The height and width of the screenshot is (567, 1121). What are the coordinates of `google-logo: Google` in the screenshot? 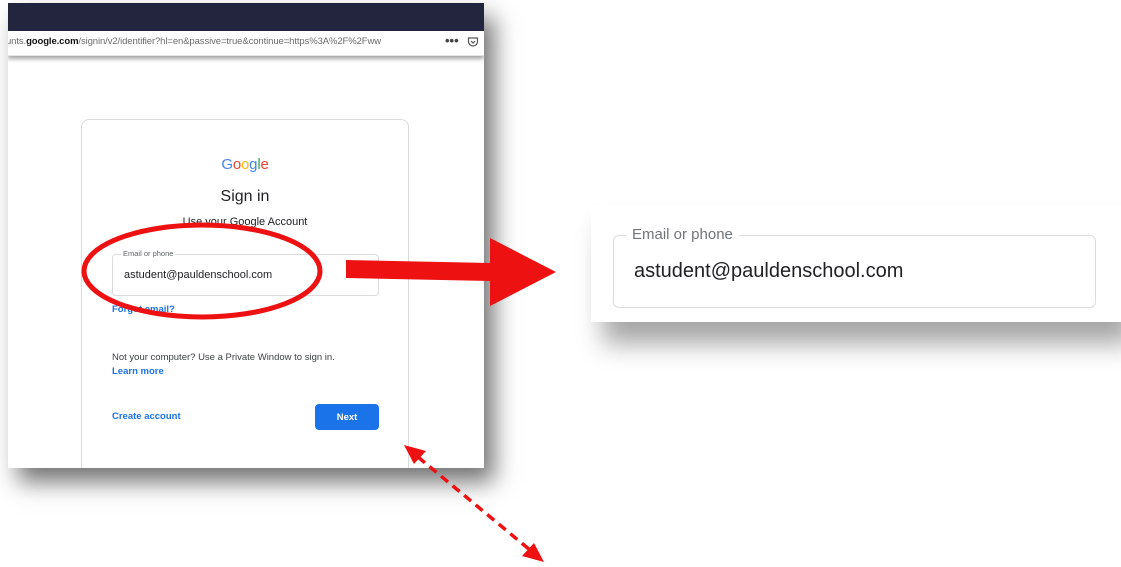 It's located at (245, 164).